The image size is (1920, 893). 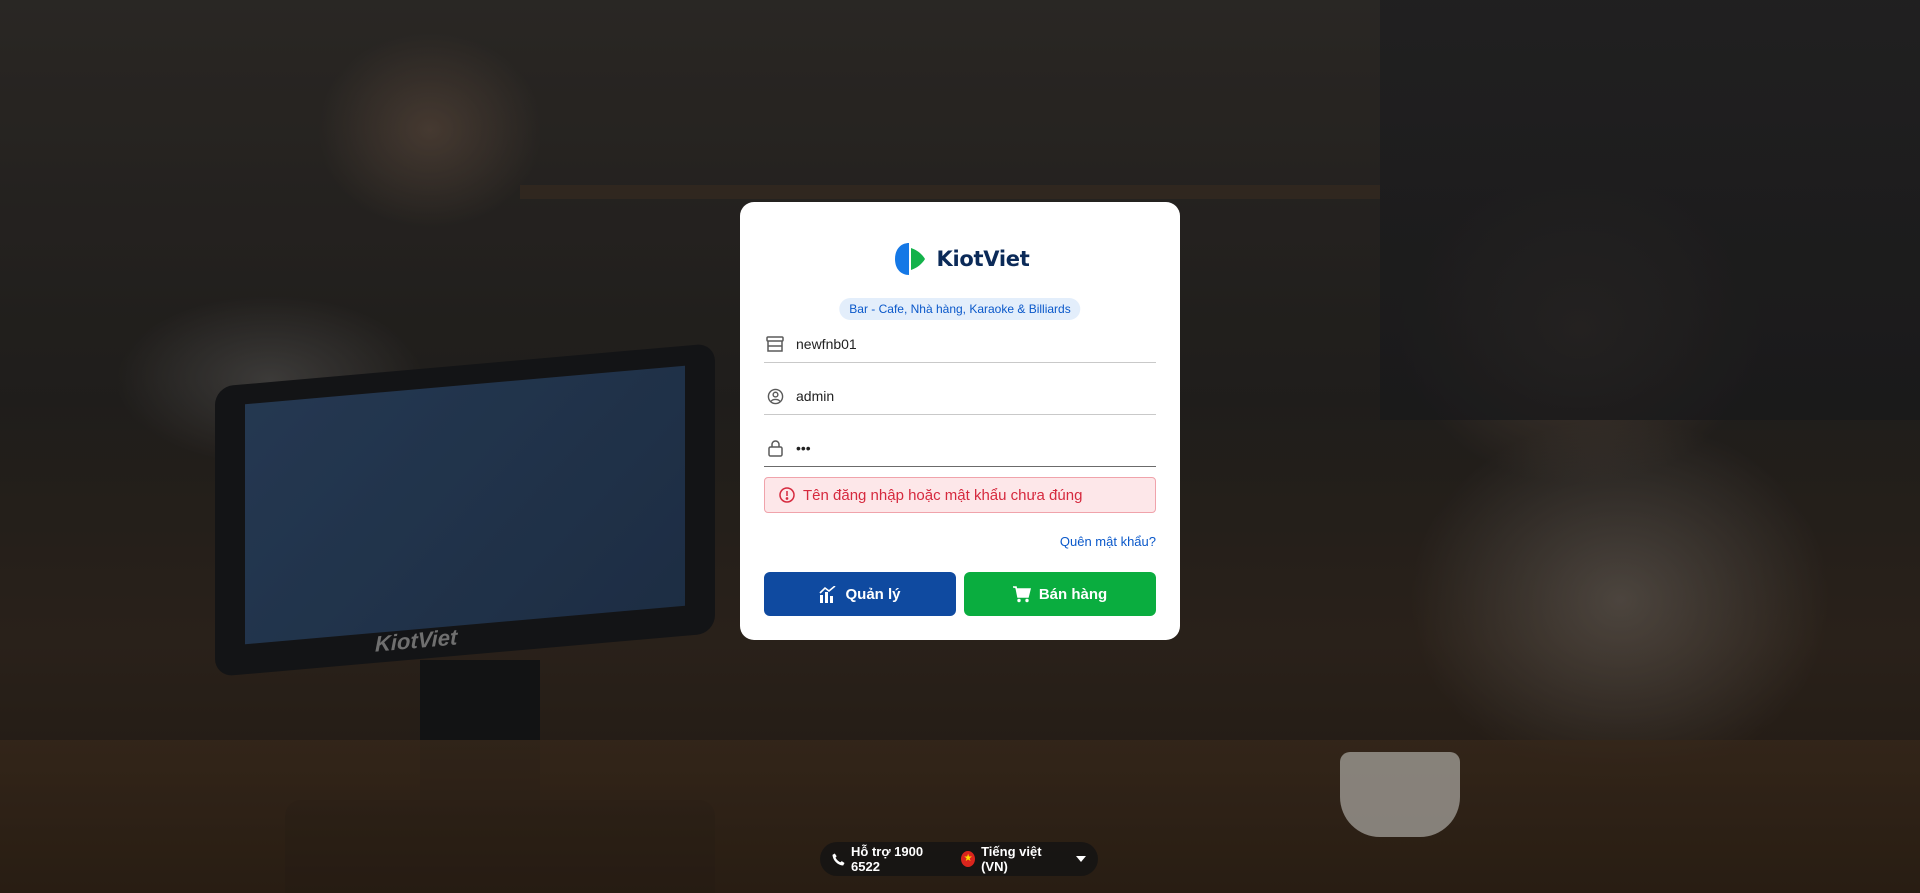 I want to click on username-input, so click(x=976, y=396).